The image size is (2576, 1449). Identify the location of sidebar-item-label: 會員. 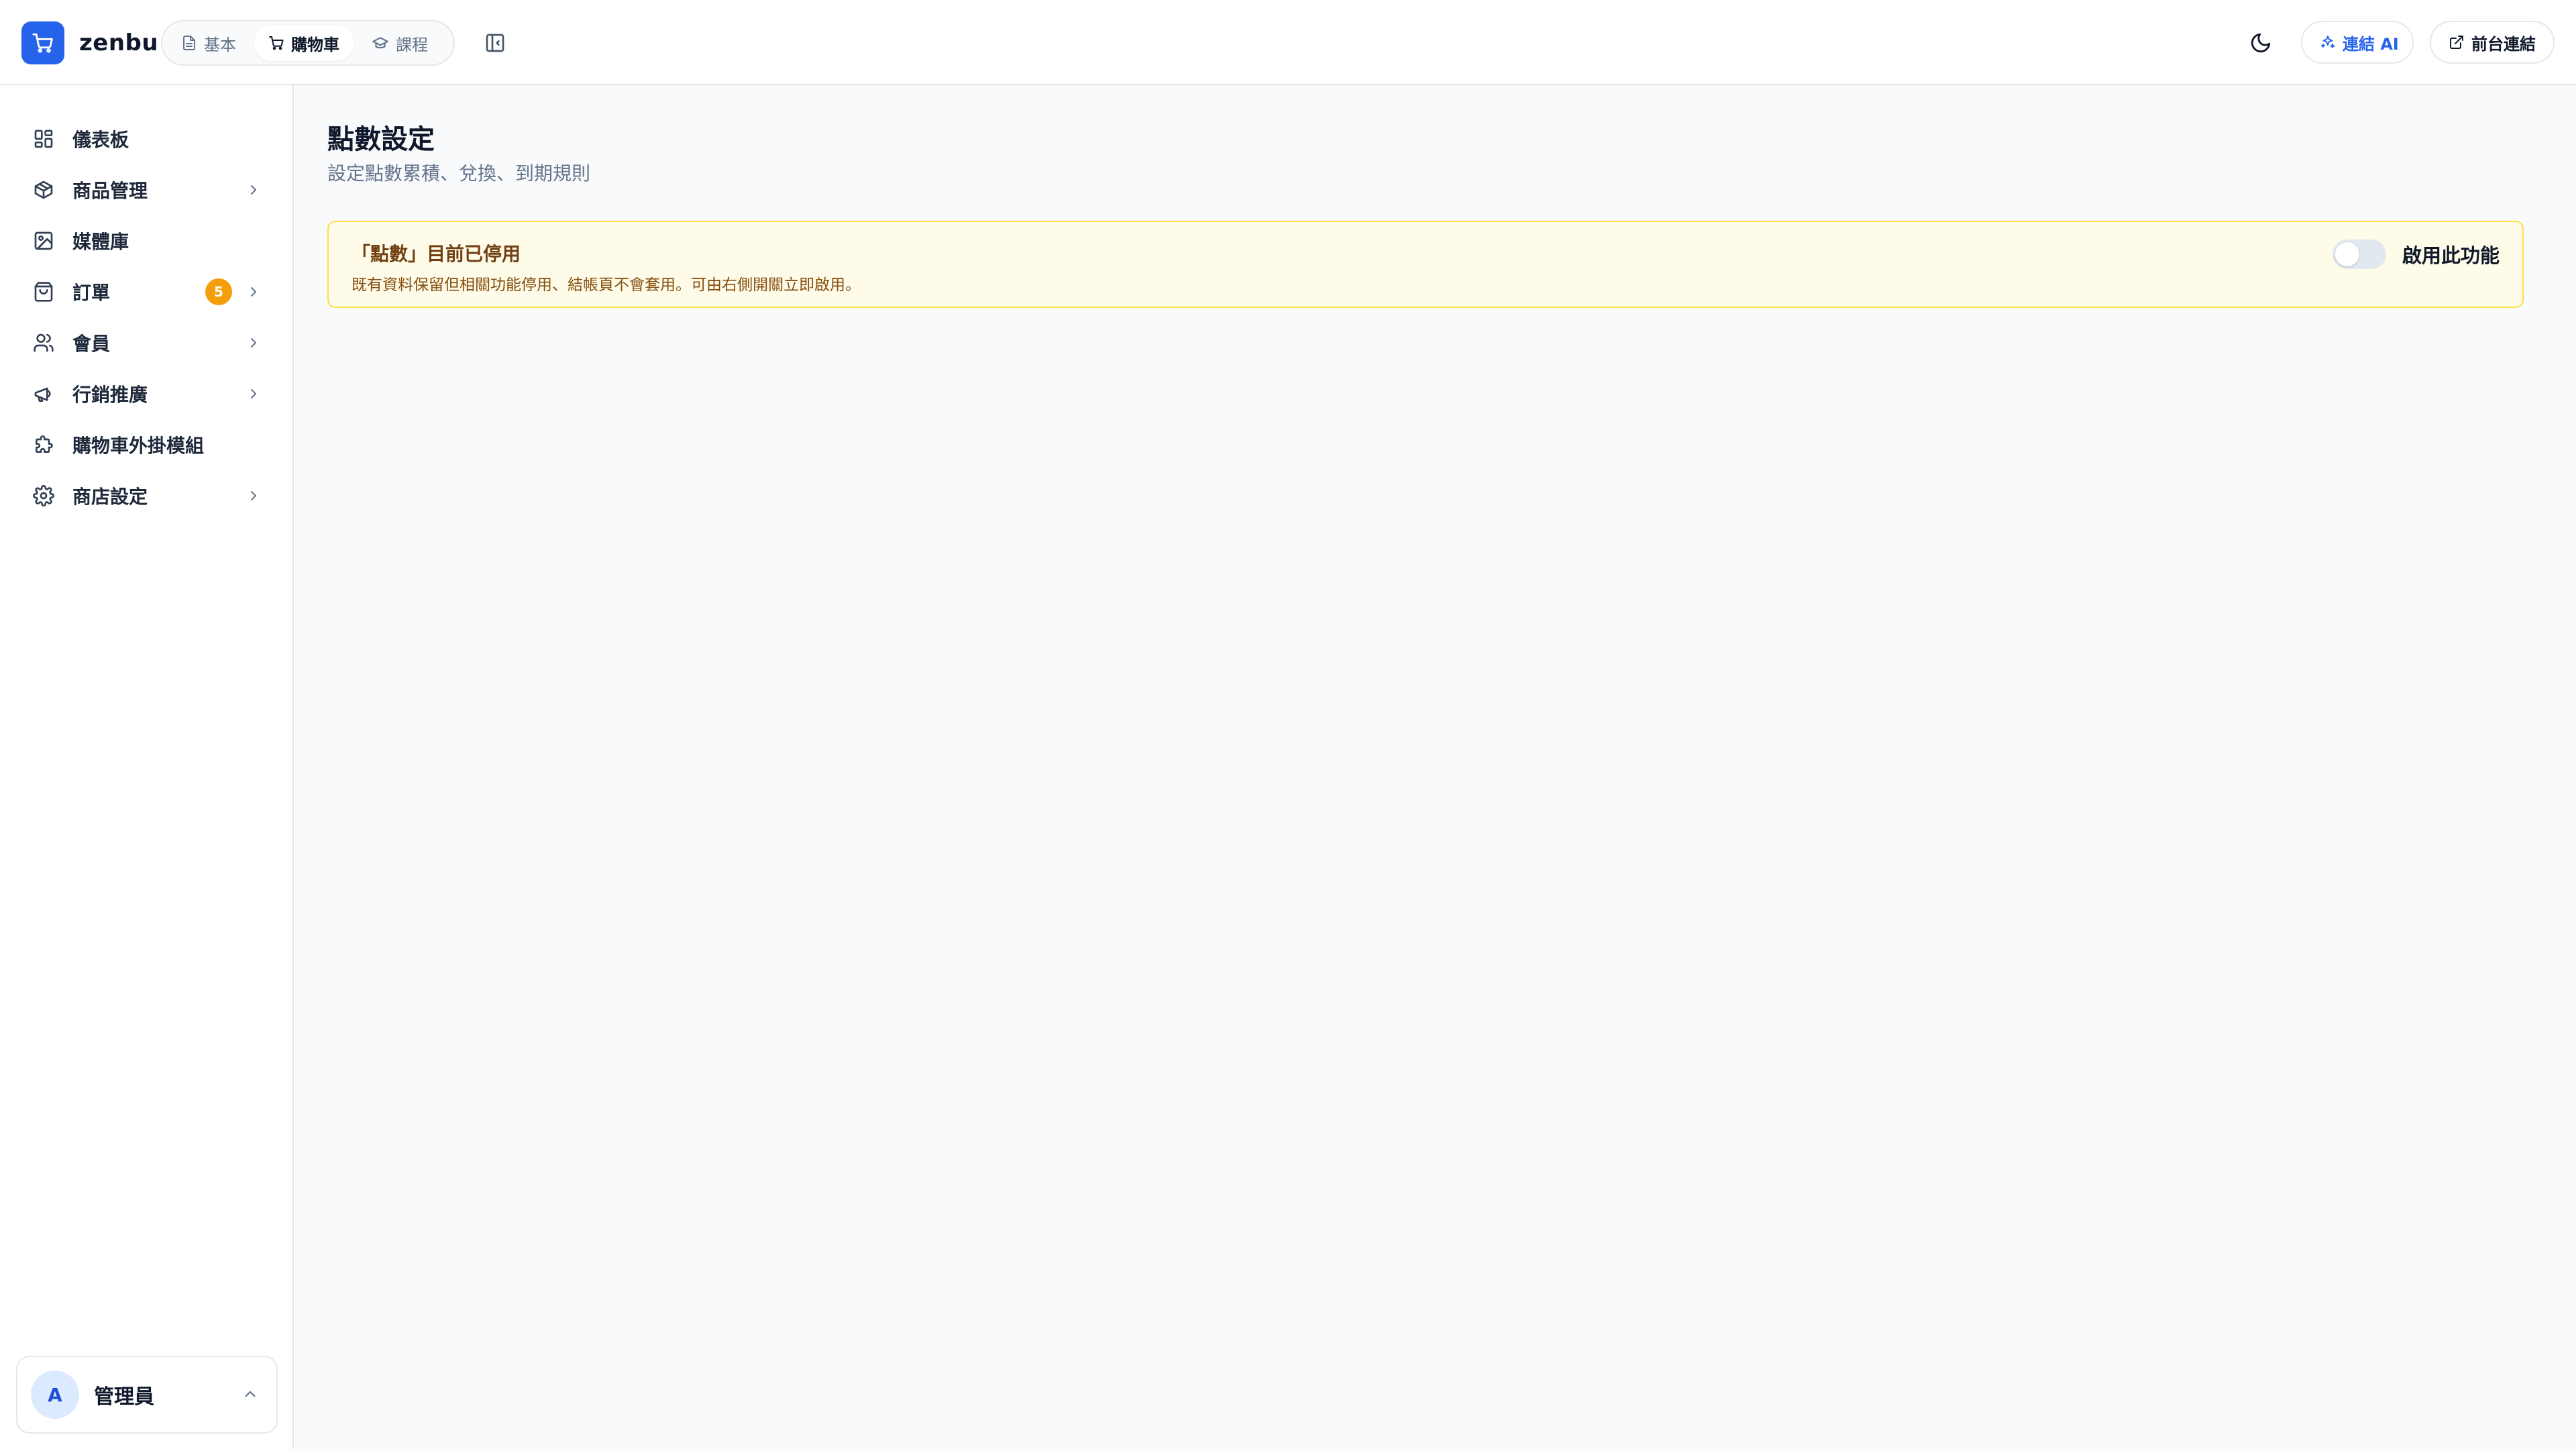
(91, 344).